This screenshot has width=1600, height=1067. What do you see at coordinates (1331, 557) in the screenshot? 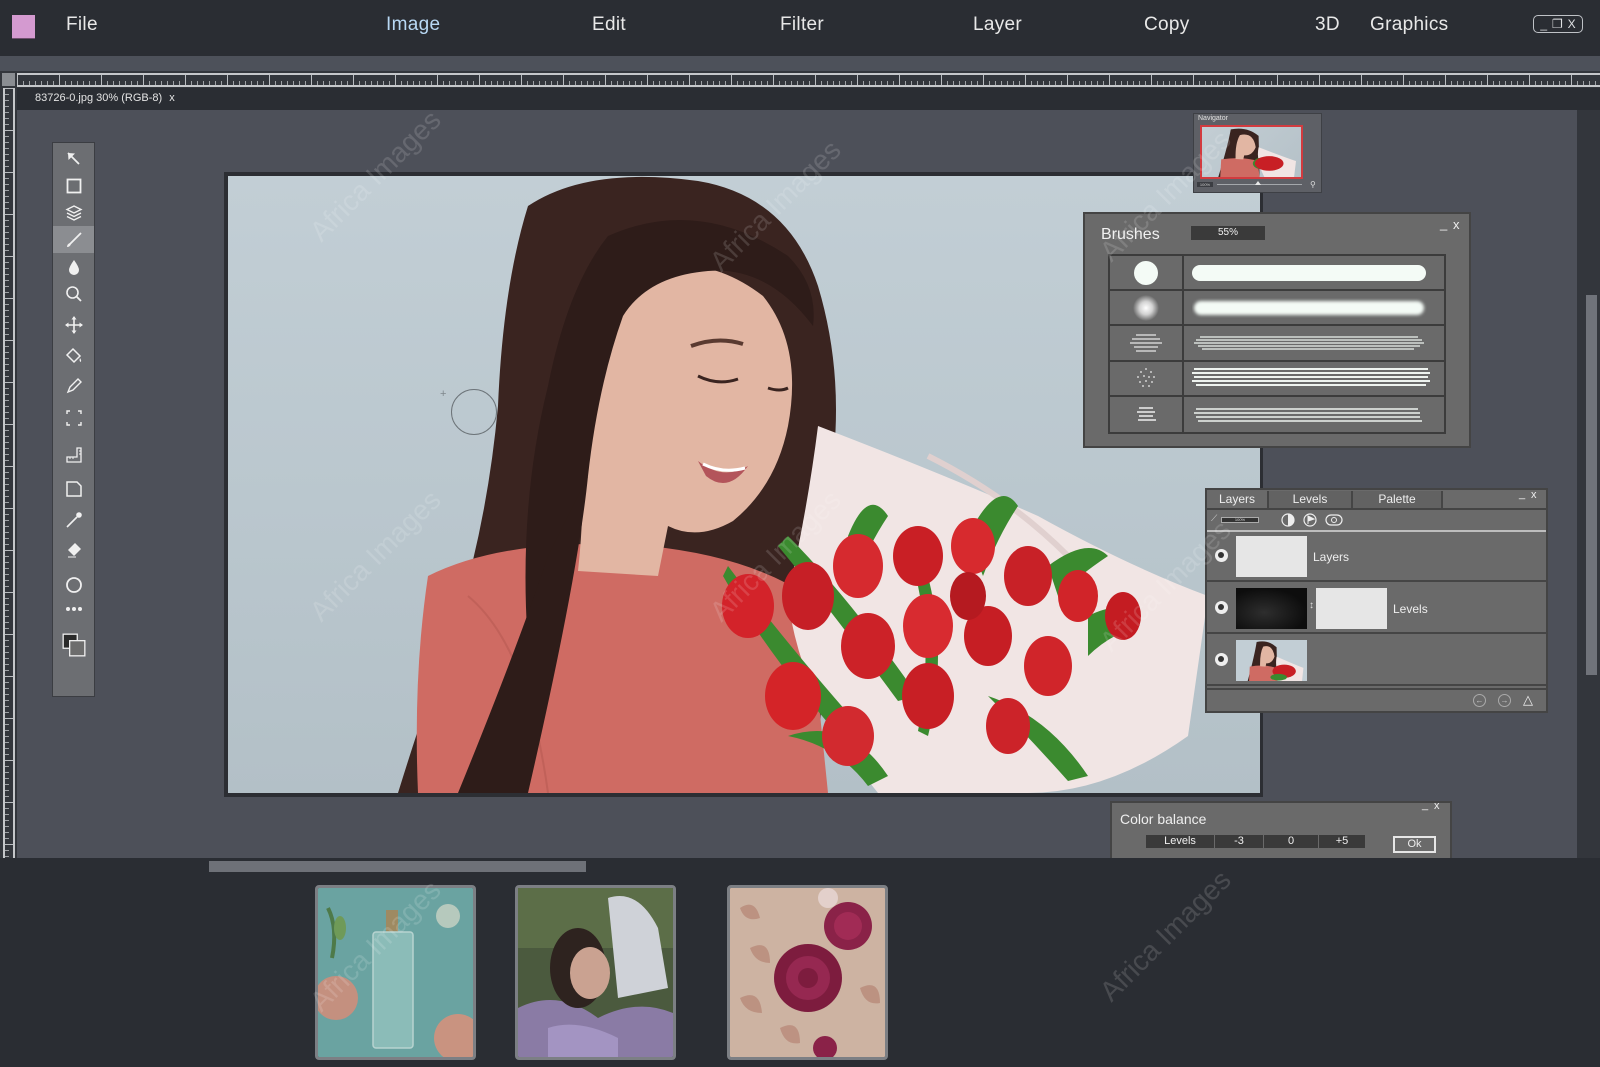
I see `layer-name: Layers` at bounding box center [1331, 557].